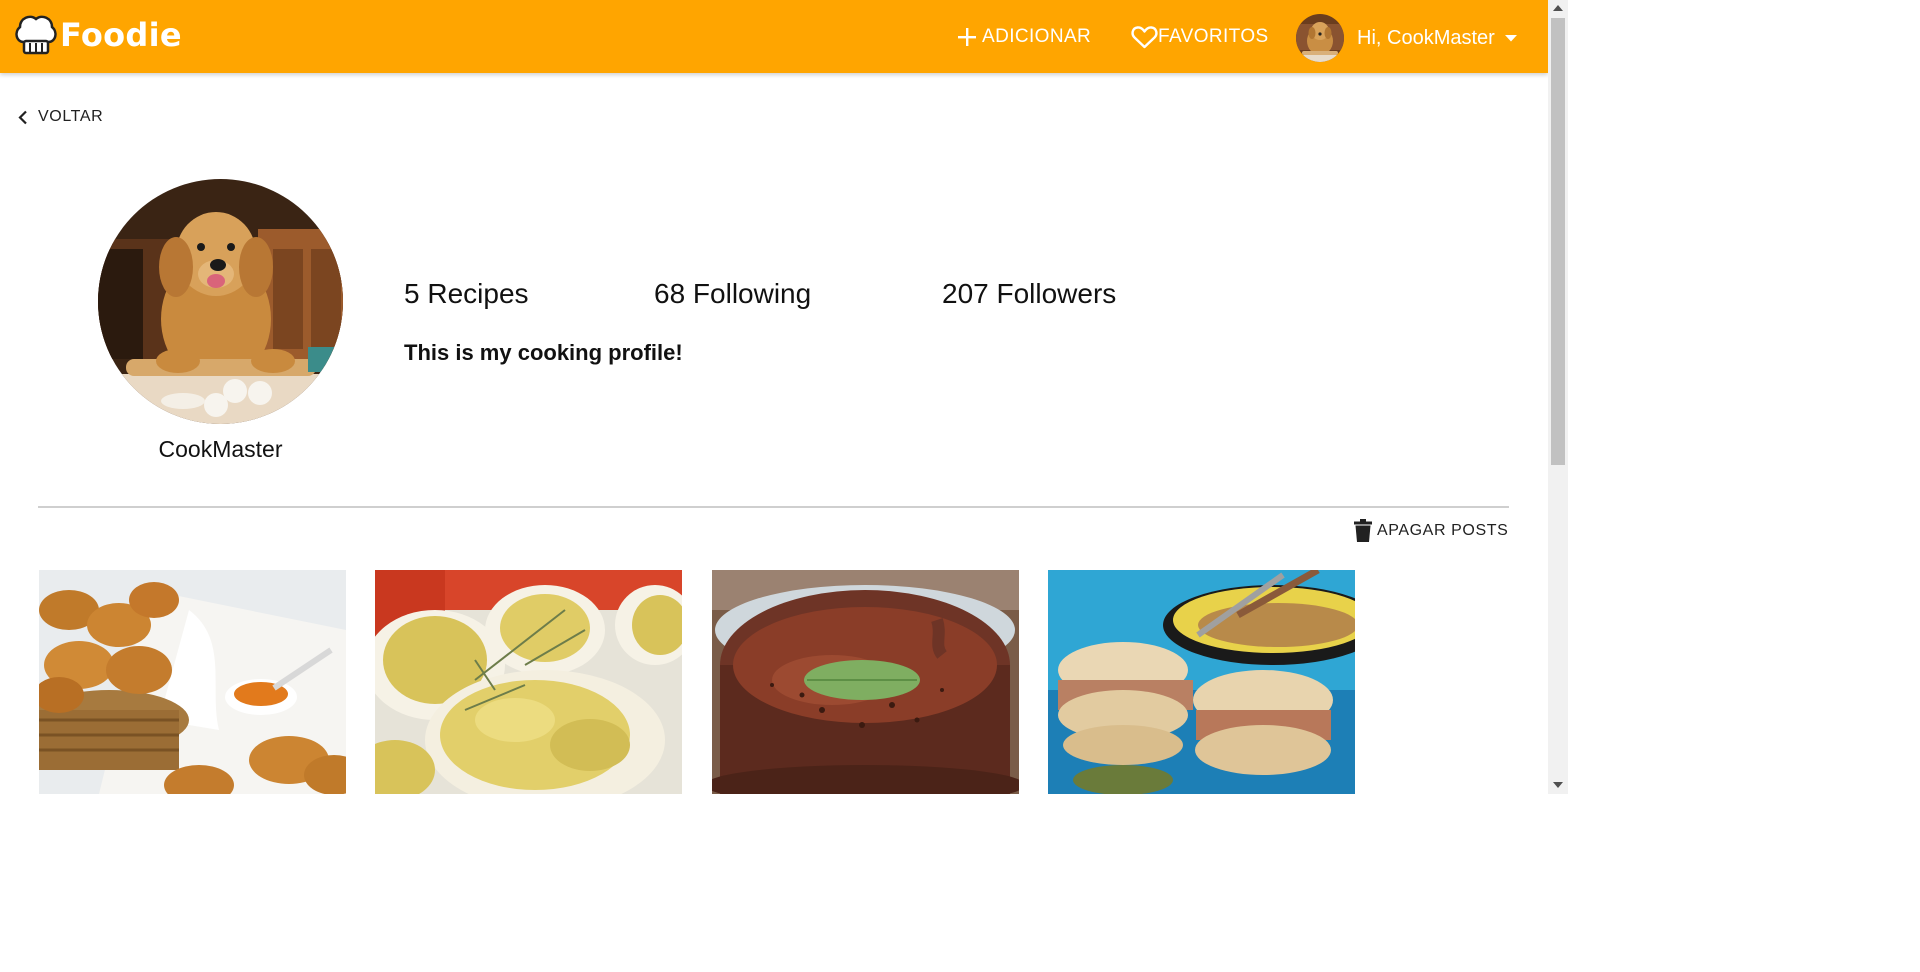  Describe the element at coordinates (1558, 785) in the screenshot. I see `scroll-down-arrow-icon` at that location.